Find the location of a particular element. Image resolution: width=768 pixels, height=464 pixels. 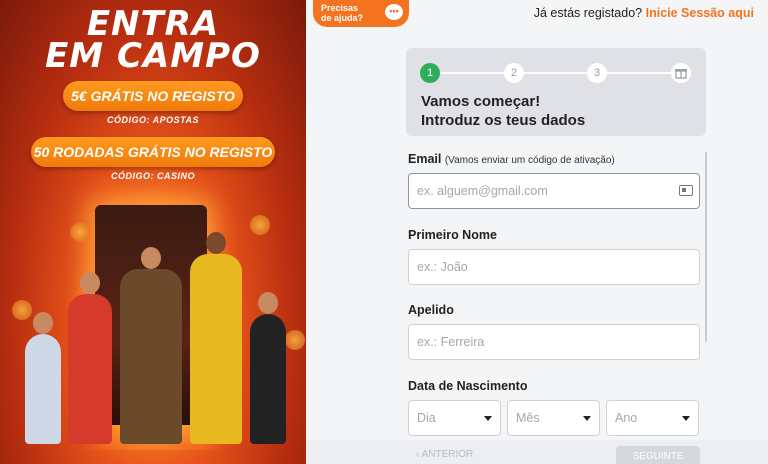

stepper-subtitle-line: Introduz os teus dados is located at coordinates (503, 120).